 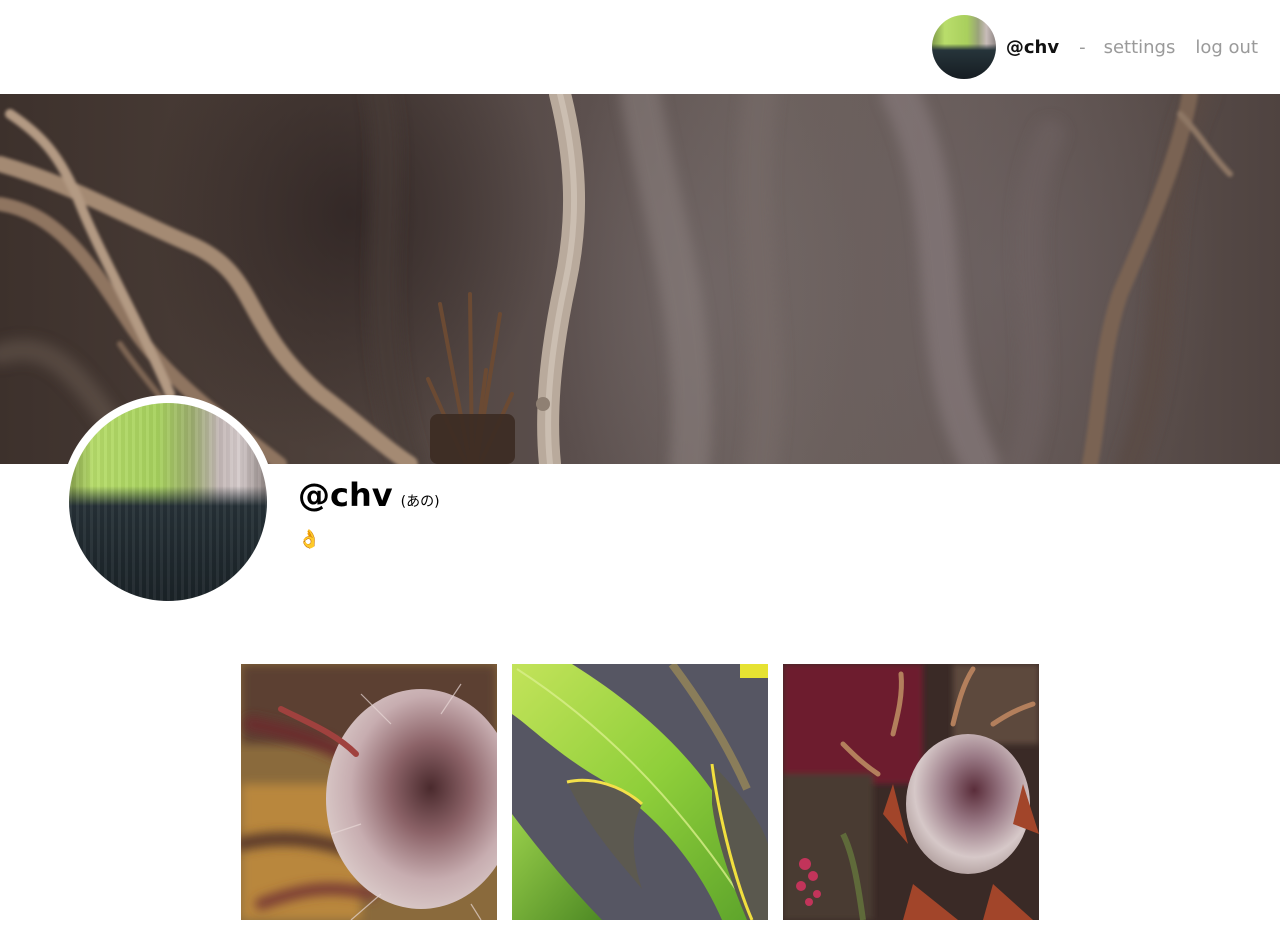 What do you see at coordinates (1140, 47) in the screenshot?
I see `settings-link: settings` at bounding box center [1140, 47].